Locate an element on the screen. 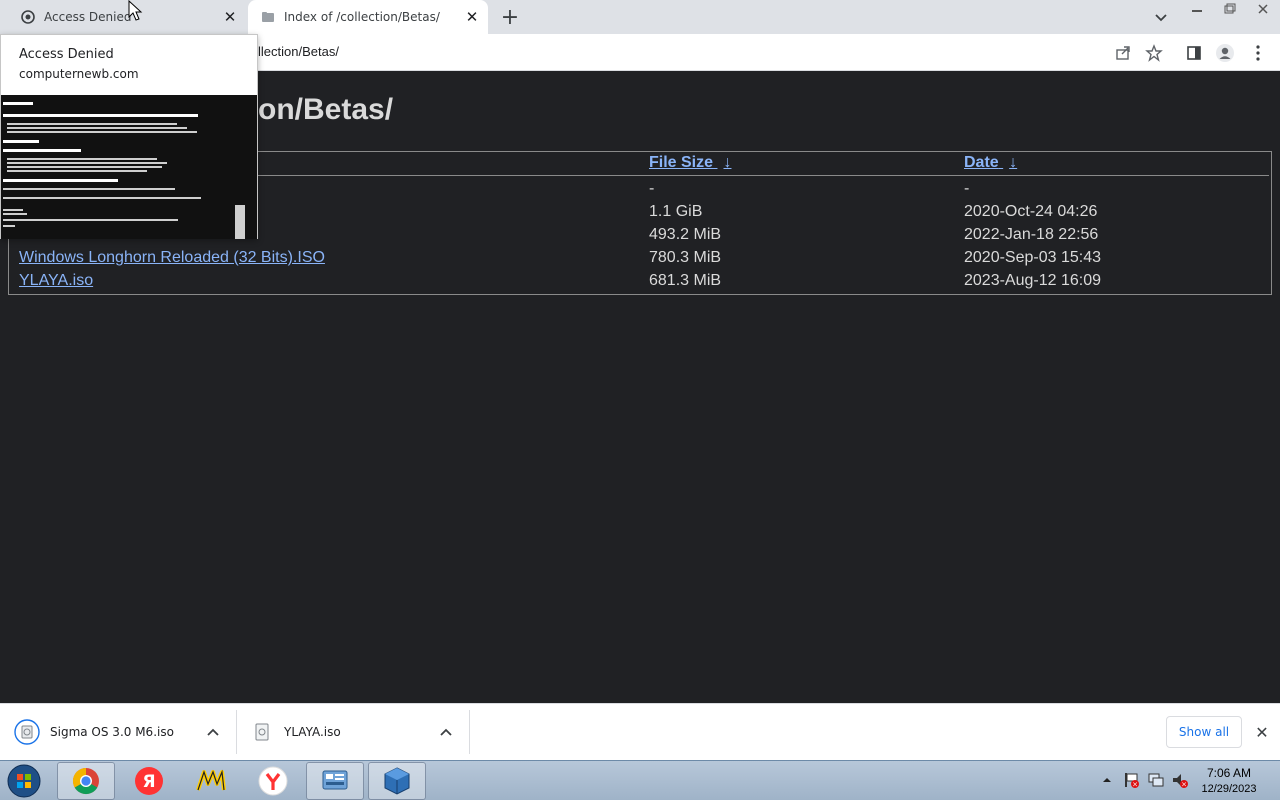 The height and width of the screenshot is (800, 1280). tab-hover-card: Access Denied computernewb.com is located at coordinates (129, 136).